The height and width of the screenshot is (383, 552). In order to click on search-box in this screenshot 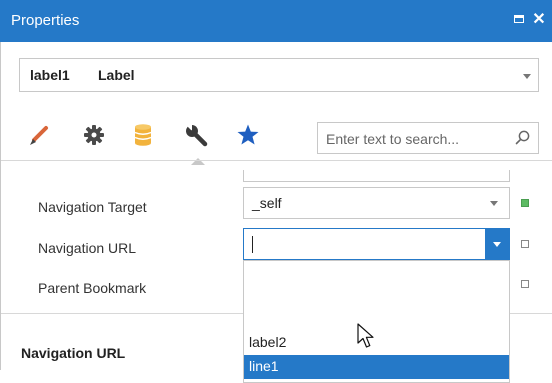, I will do `click(428, 138)`.